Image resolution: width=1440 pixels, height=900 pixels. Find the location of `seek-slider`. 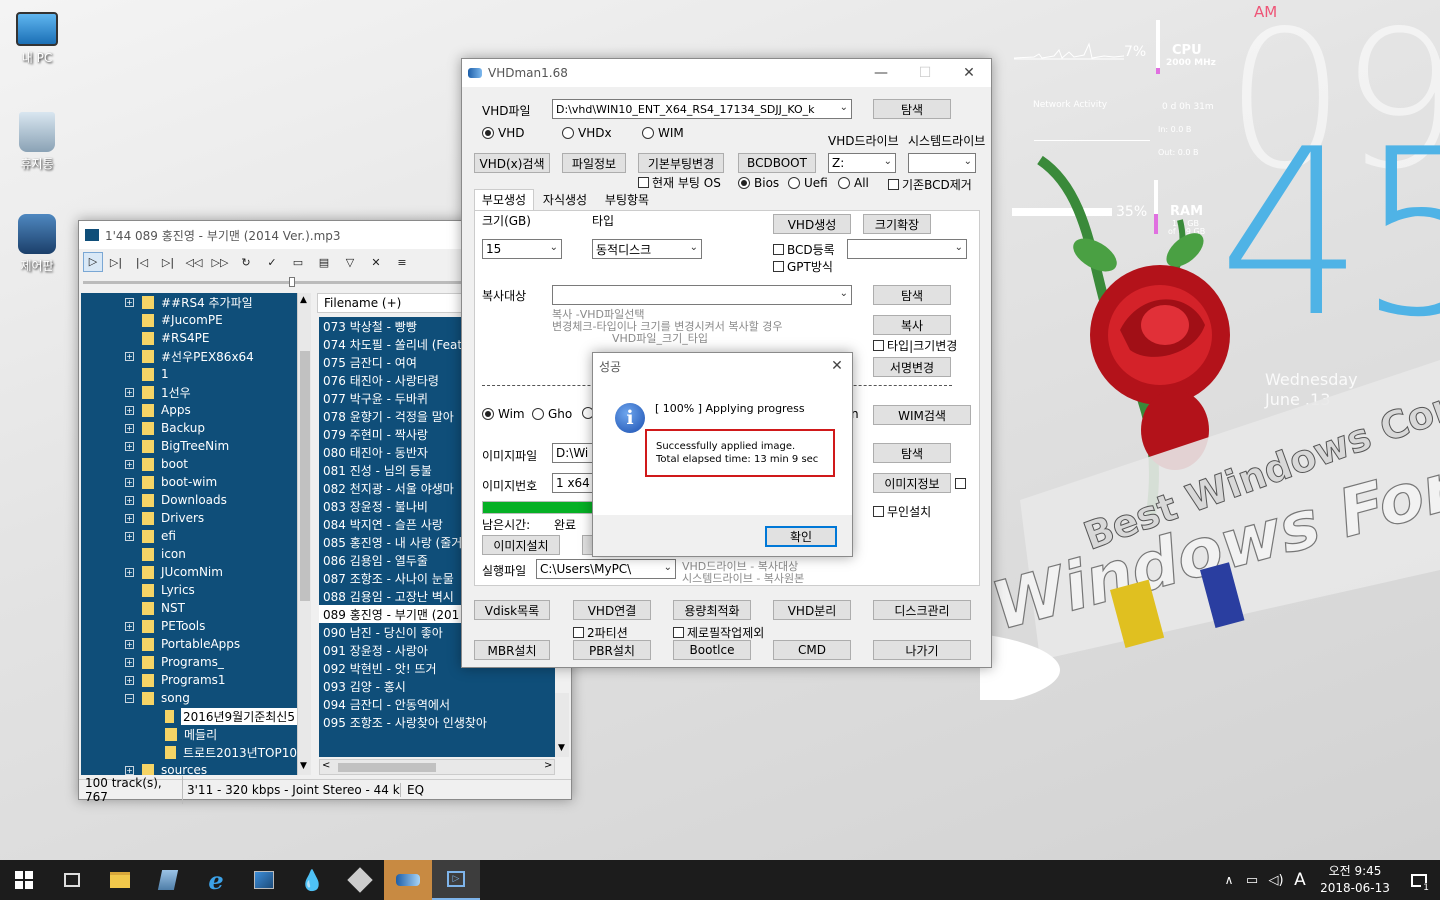

seek-slider is located at coordinates (273, 282).